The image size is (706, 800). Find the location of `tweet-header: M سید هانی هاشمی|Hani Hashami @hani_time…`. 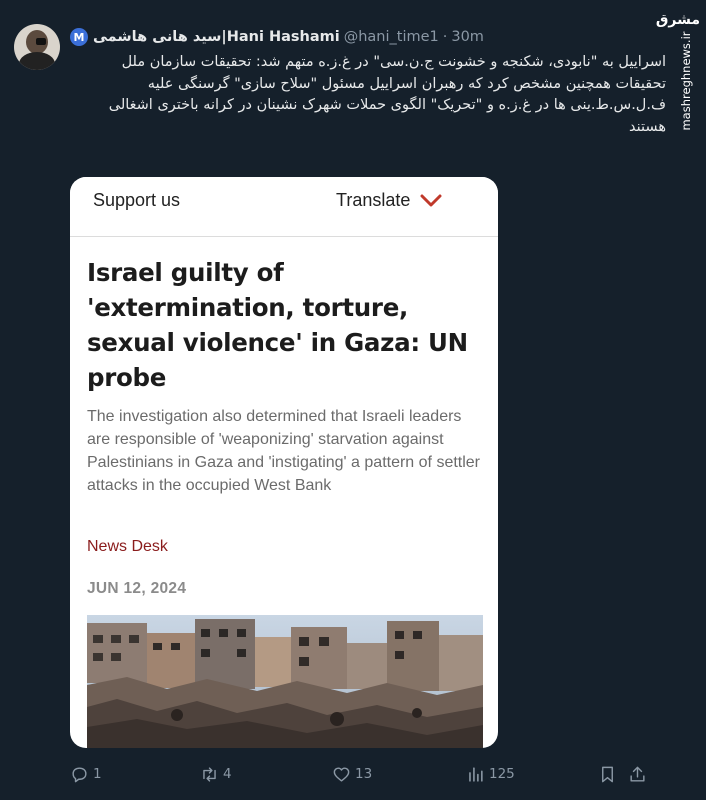

tweet-header: M سید هانی هاشمی|Hani Hashami @hani_time… is located at coordinates (277, 37).